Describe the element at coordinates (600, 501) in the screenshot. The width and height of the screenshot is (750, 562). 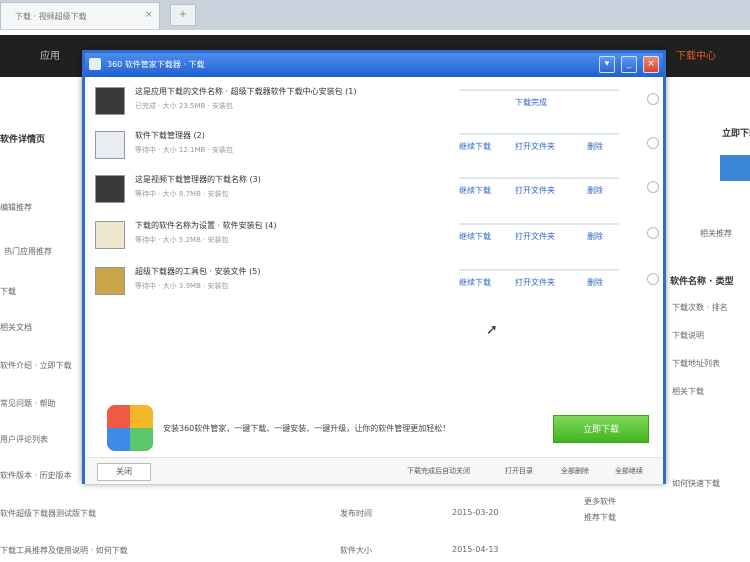
I see `right-item: 更多软件` at that location.